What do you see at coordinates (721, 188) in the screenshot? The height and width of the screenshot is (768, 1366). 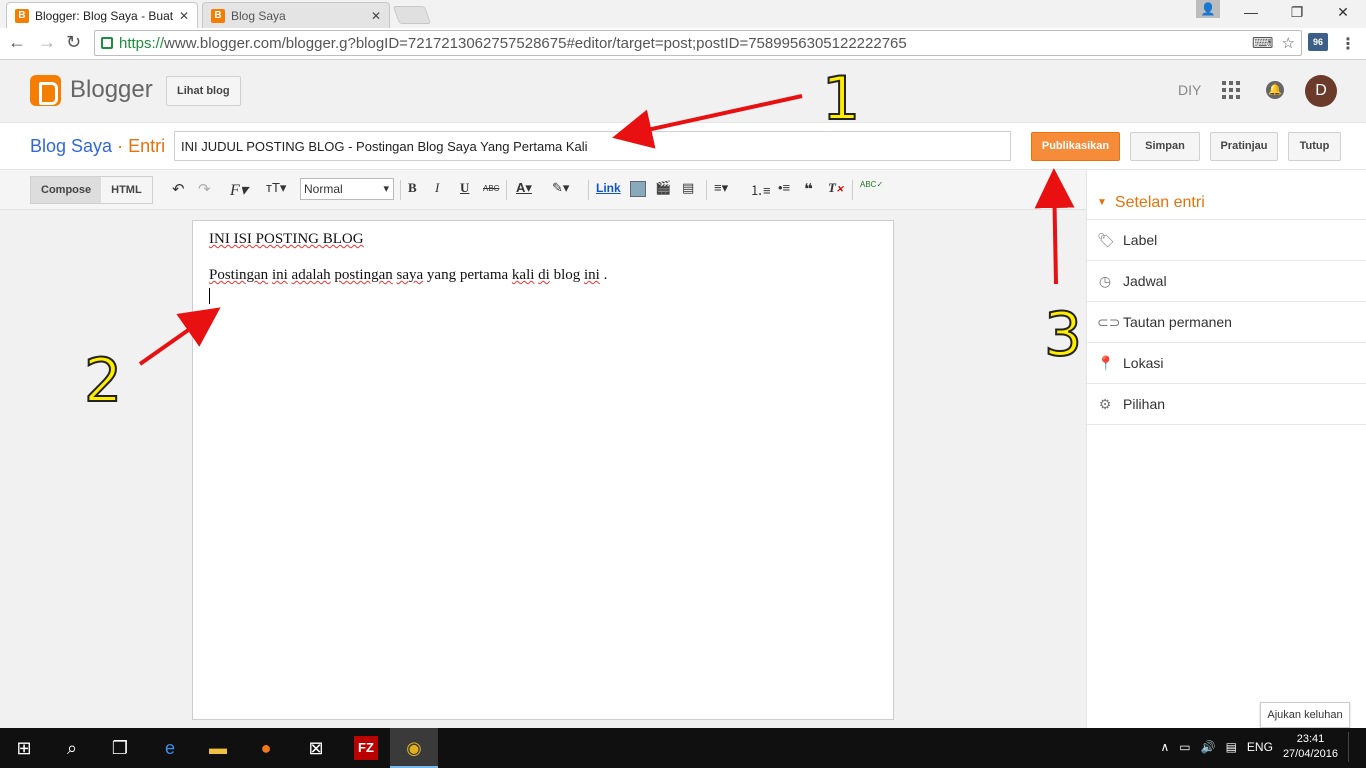 I see `align-icon: ≡▾` at bounding box center [721, 188].